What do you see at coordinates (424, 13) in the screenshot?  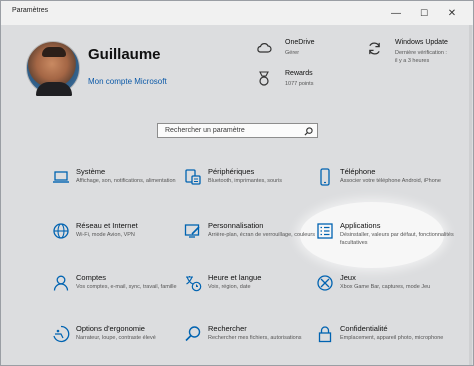 I see `maximize-button: ☐` at bounding box center [424, 13].